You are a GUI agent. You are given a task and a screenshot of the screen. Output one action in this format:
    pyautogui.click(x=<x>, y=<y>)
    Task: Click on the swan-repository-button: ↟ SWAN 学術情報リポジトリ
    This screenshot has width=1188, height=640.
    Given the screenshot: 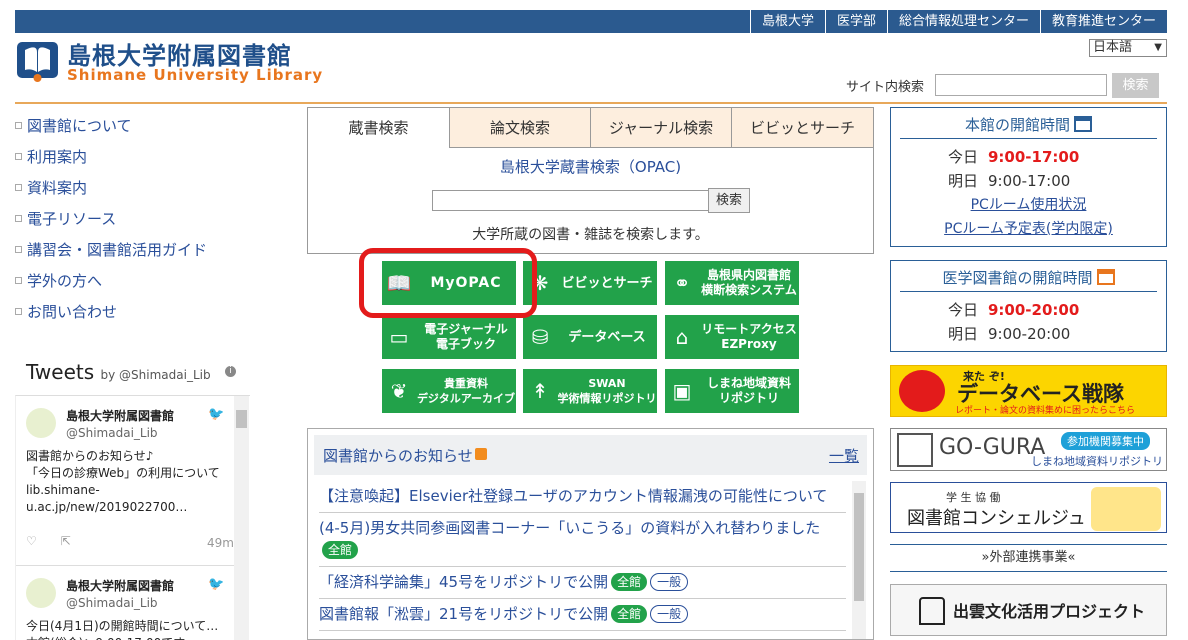 What is the action you would take?
    pyautogui.click(x=590, y=391)
    